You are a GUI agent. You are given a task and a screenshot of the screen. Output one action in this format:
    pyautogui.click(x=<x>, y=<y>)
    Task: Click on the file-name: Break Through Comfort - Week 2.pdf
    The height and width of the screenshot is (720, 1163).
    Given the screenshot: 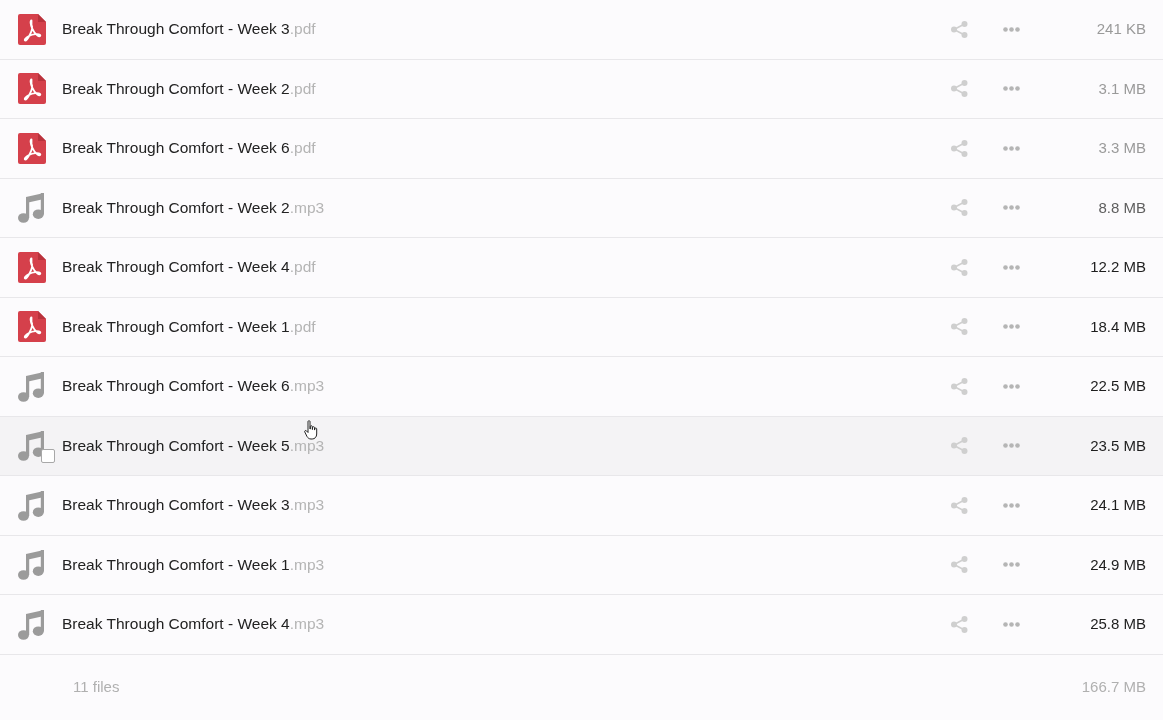 What is the action you would take?
    pyautogui.click(x=189, y=88)
    